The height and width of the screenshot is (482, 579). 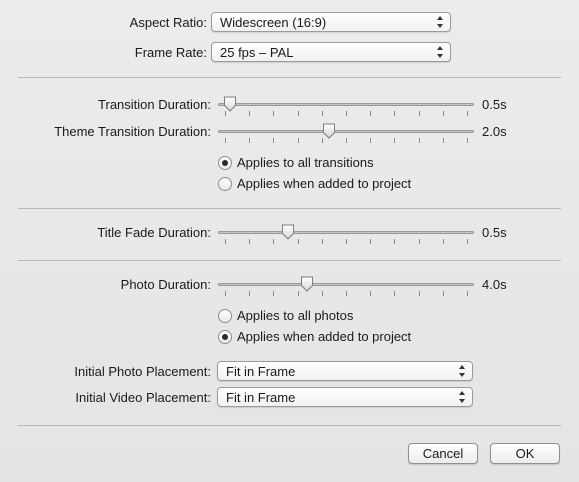 What do you see at coordinates (331, 22) in the screenshot?
I see `aspect-ratio-select: Widescreen (16:9)` at bounding box center [331, 22].